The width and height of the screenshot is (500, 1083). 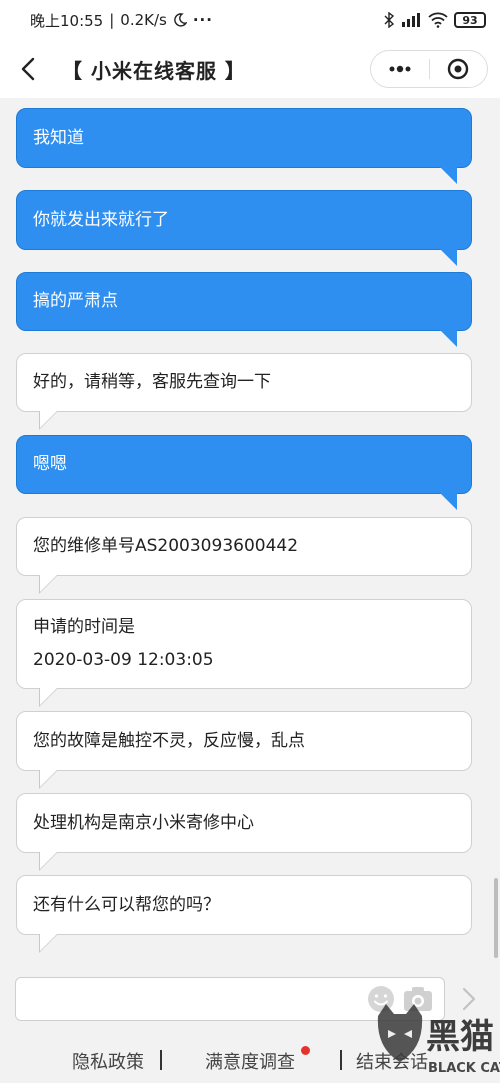 I want to click on status-left: 晚上10:55 | 0.2K/s ···, so click(x=121, y=20).